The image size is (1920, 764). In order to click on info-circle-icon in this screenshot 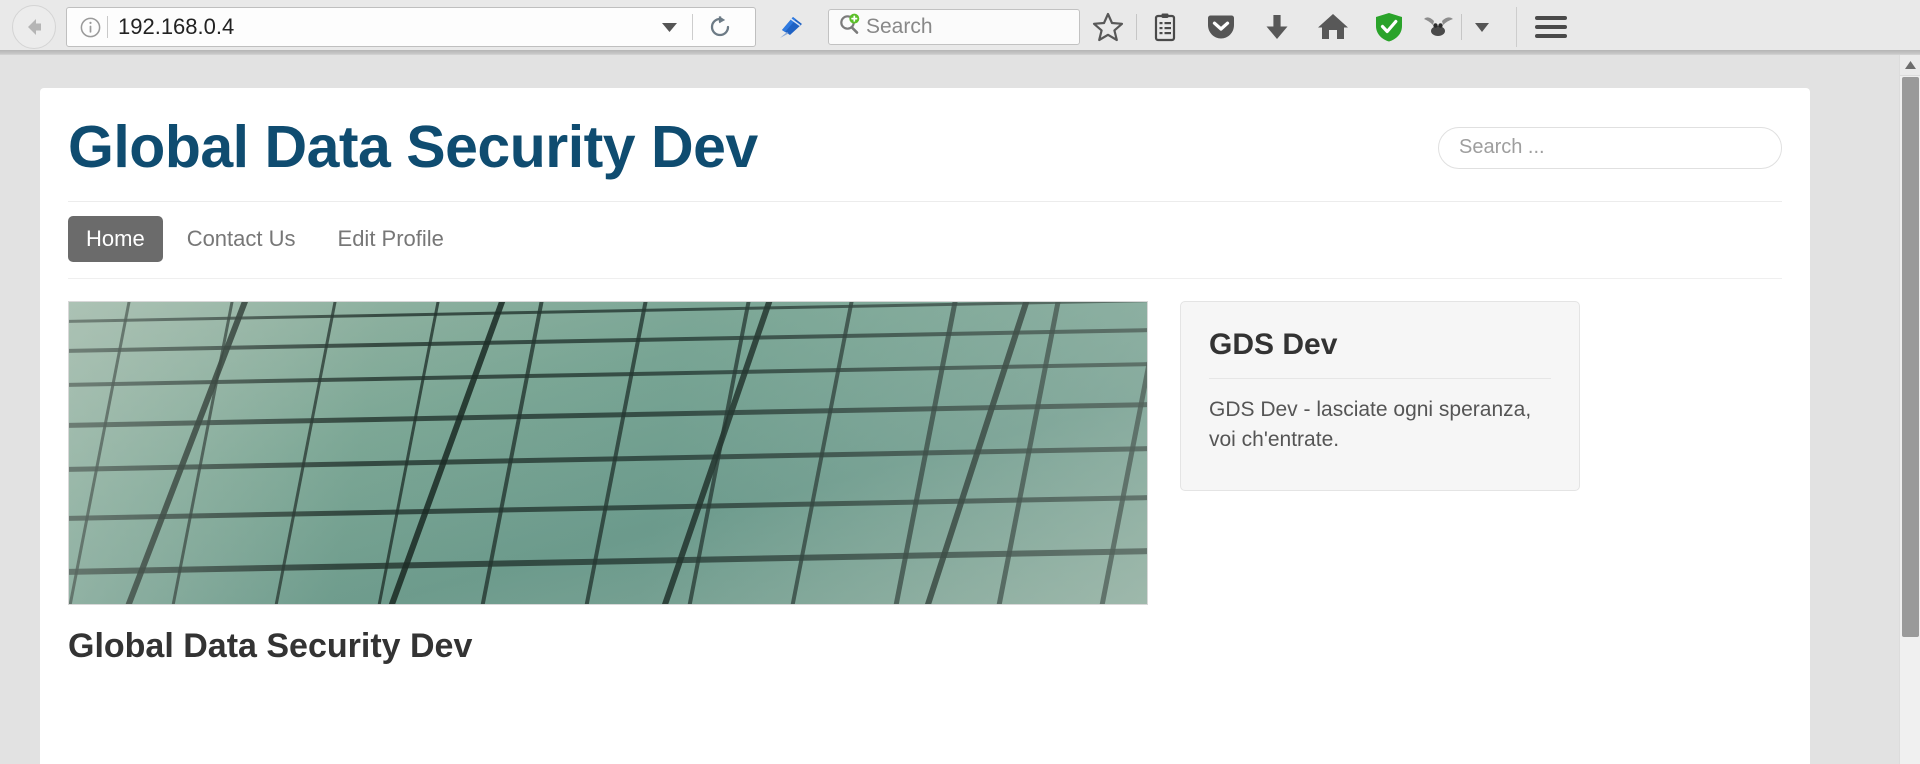, I will do `click(90, 27)`.